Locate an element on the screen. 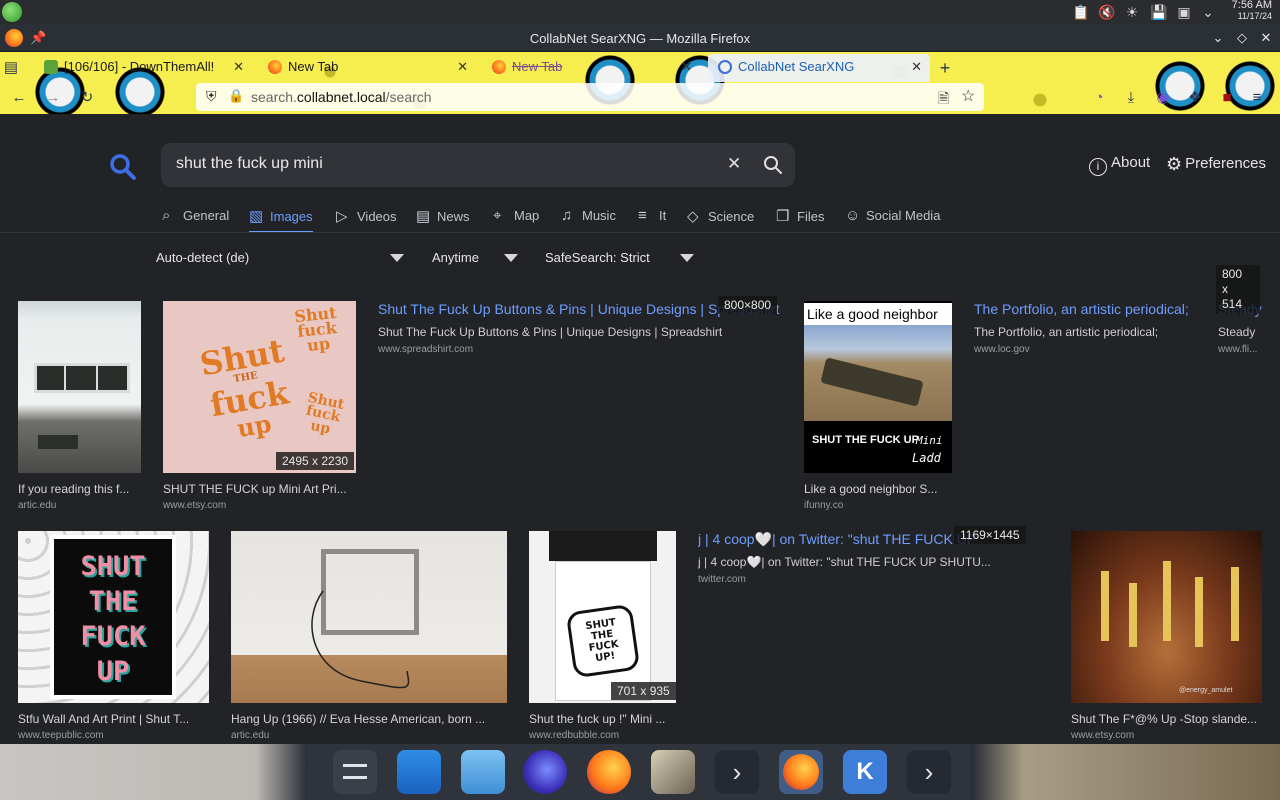  tab-news: ▤ News is located at coordinates (443, 220).